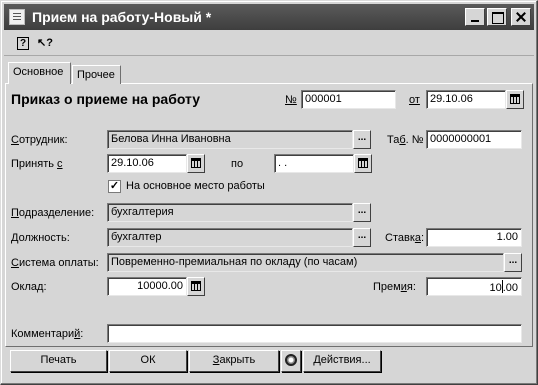  Describe the element at coordinates (40, 238) in the screenshot. I see `position-label: Должность:` at that location.